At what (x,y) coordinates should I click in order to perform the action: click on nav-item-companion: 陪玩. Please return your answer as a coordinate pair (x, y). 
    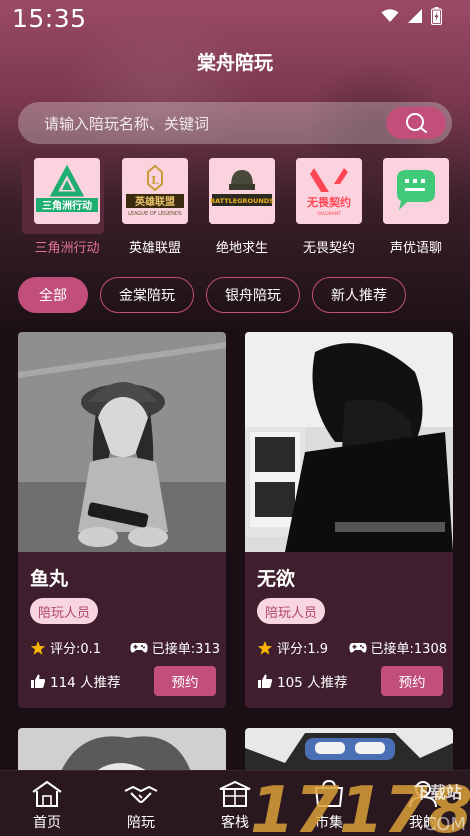
    Looking at the image, I should click on (141, 805).